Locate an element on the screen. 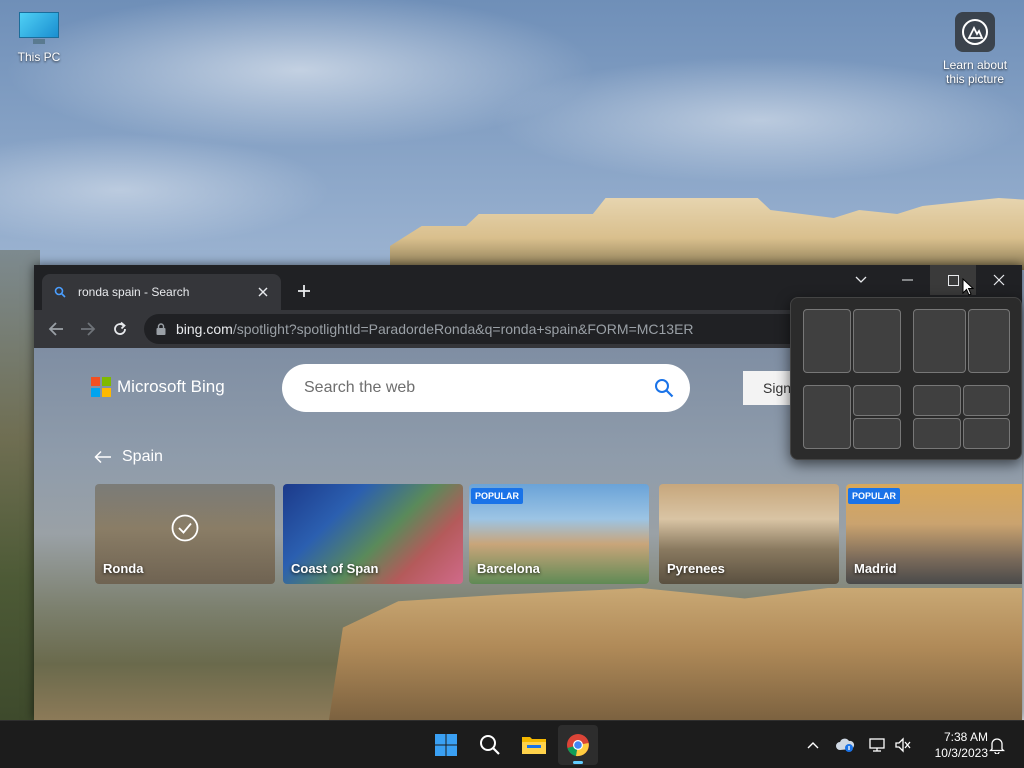 This screenshot has width=1024, height=768. close-icon is located at coordinates (999, 280).